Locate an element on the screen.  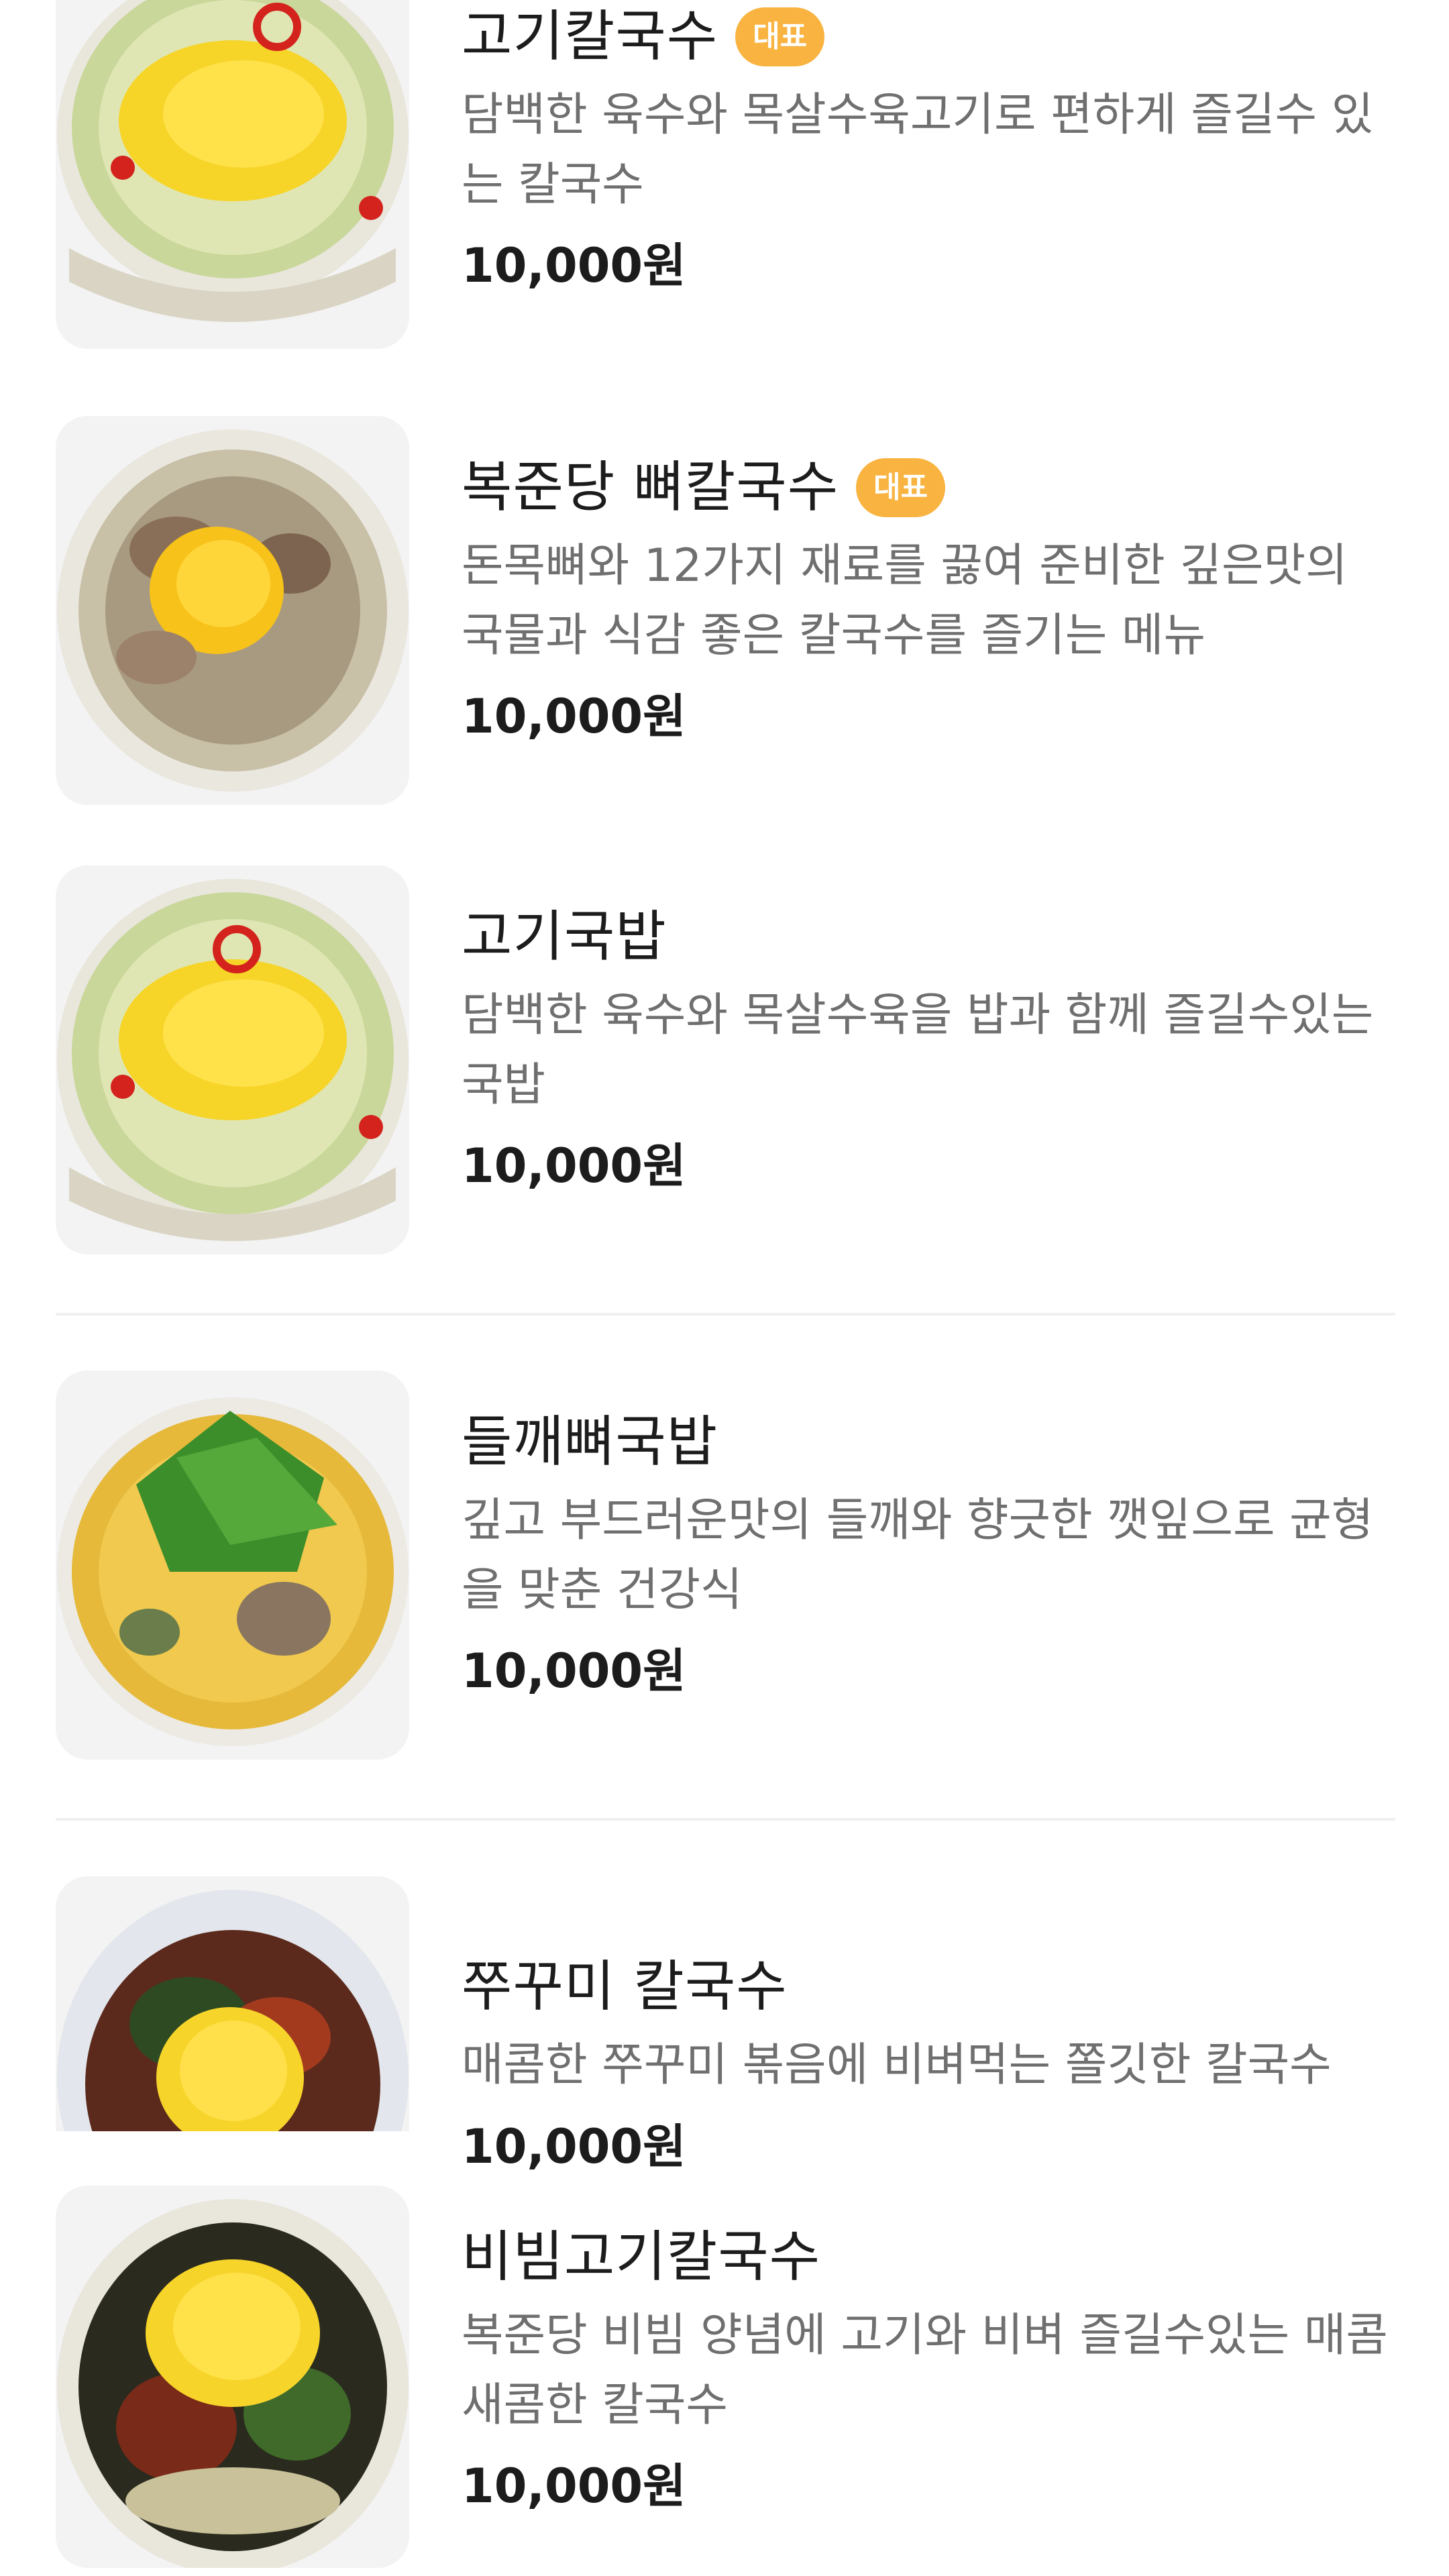
bone-noodle-soup-icon is located at coordinates (232, 610).